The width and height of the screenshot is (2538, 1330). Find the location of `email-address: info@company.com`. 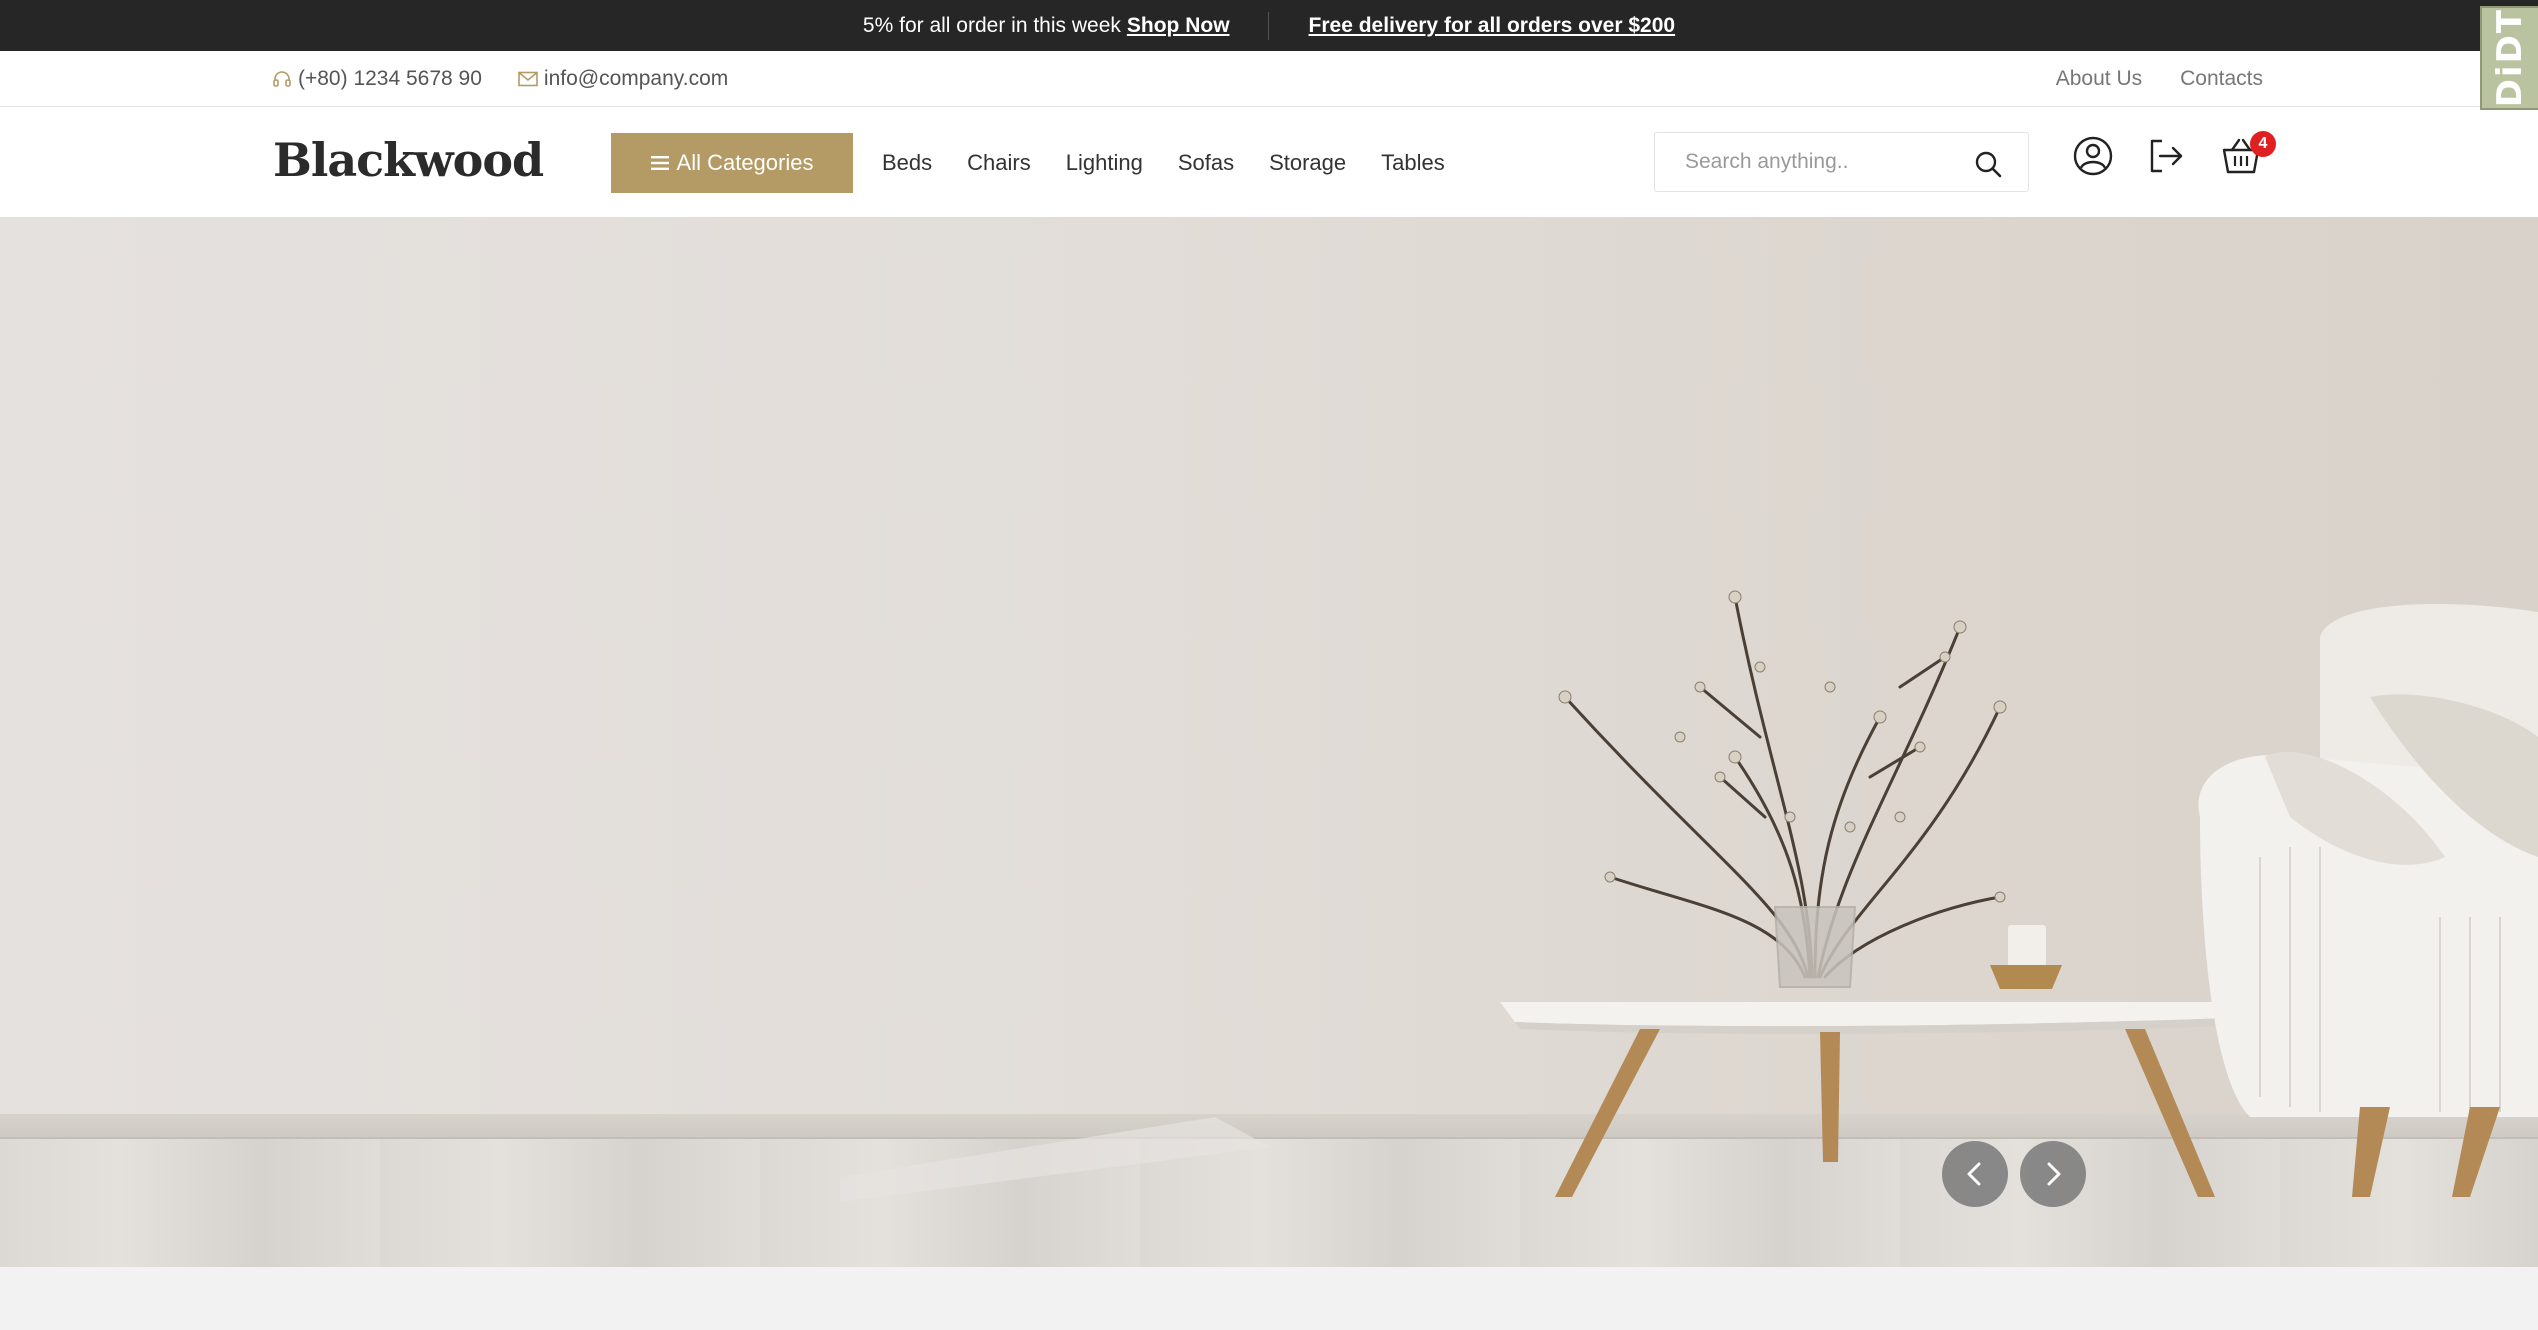

email-address: info@company.com is located at coordinates (636, 78).